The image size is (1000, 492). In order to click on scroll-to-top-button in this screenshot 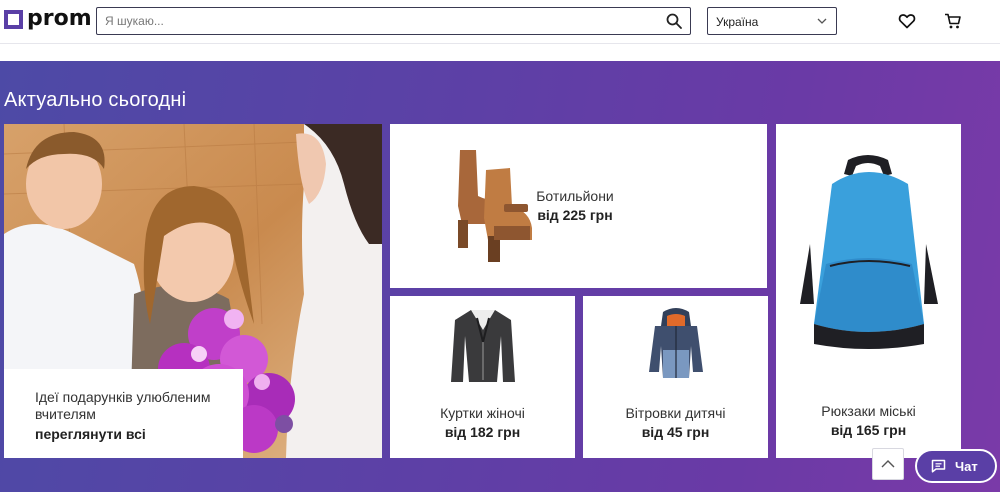, I will do `click(888, 464)`.